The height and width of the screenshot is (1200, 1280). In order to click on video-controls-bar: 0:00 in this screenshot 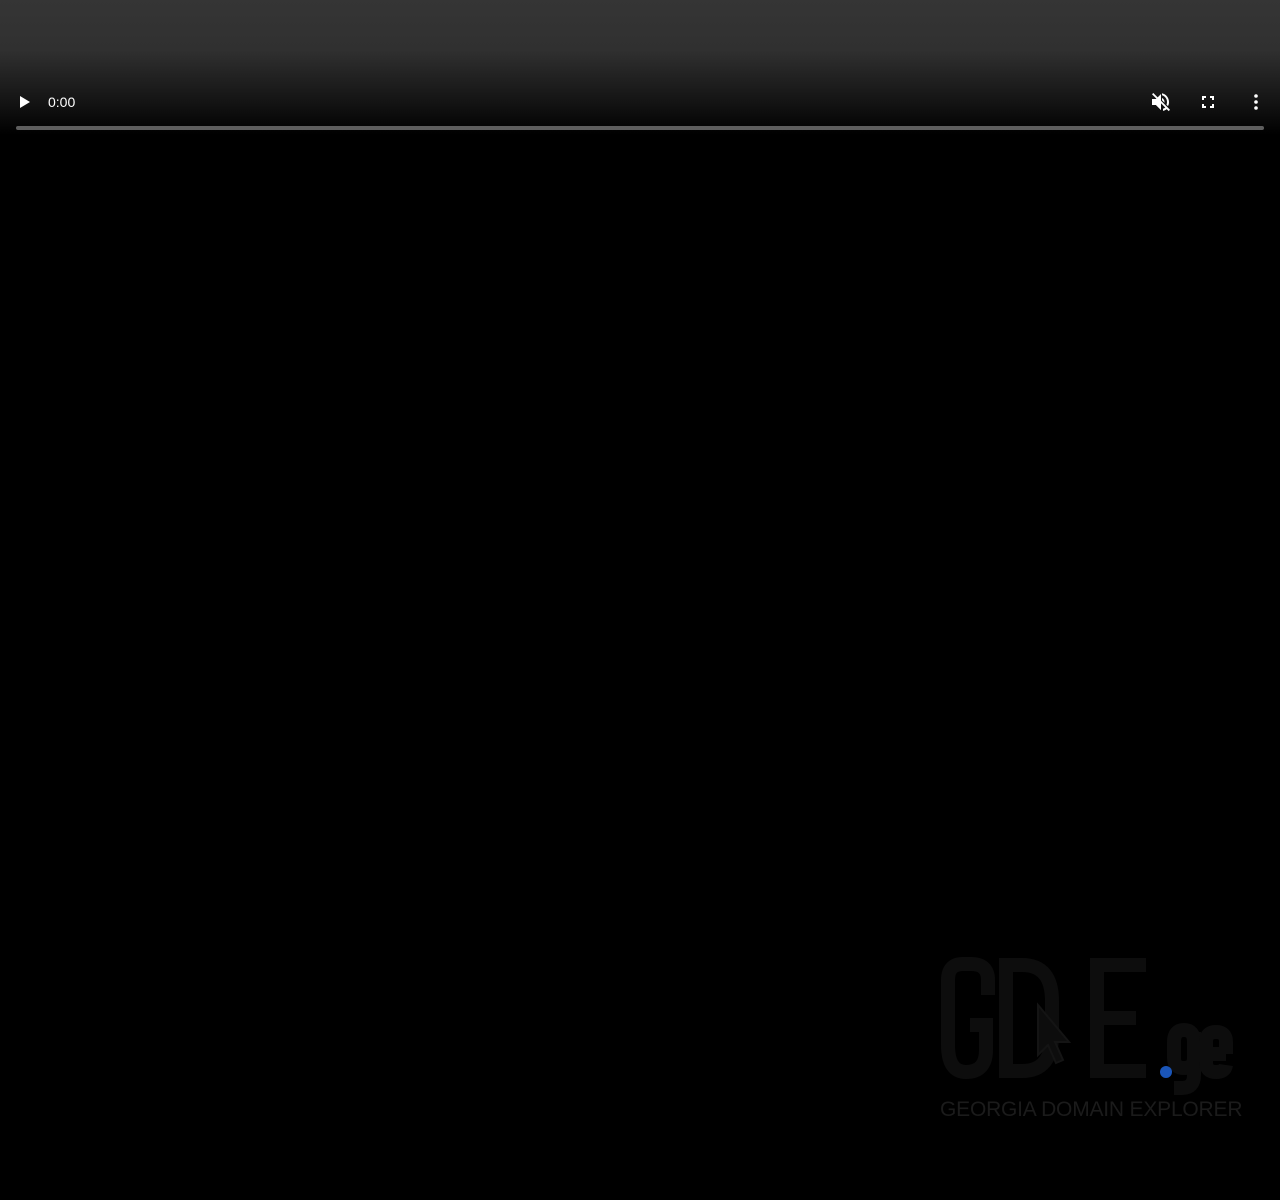, I will do `click(640, 70)`.